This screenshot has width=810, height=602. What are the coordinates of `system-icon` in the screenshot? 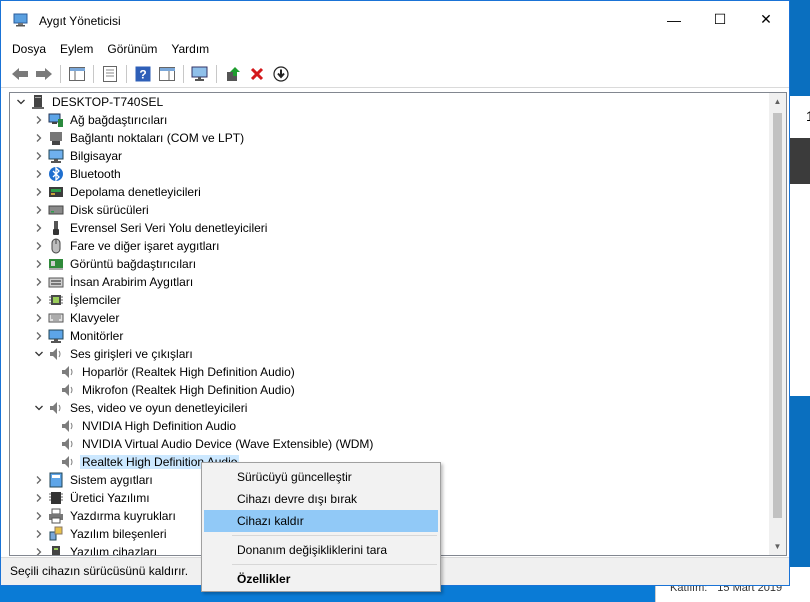 It's located at (56, 480).